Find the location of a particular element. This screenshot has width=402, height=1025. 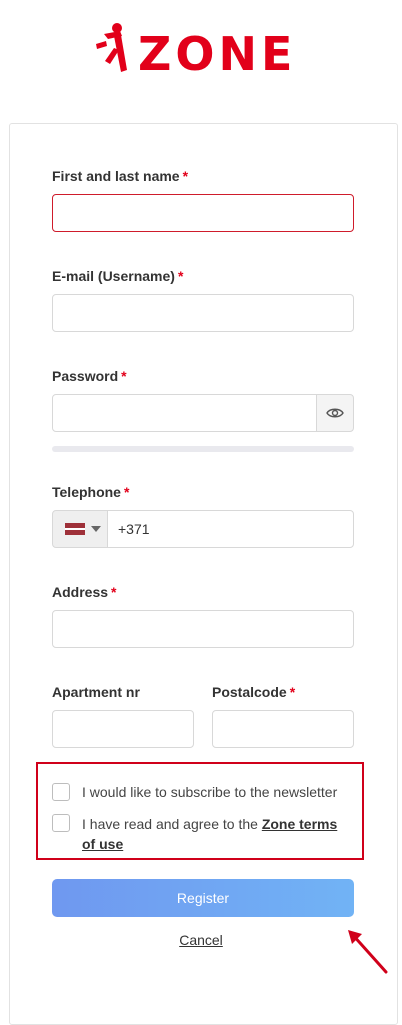

zone-logo: ZONE is located at coordinates (202, 51).